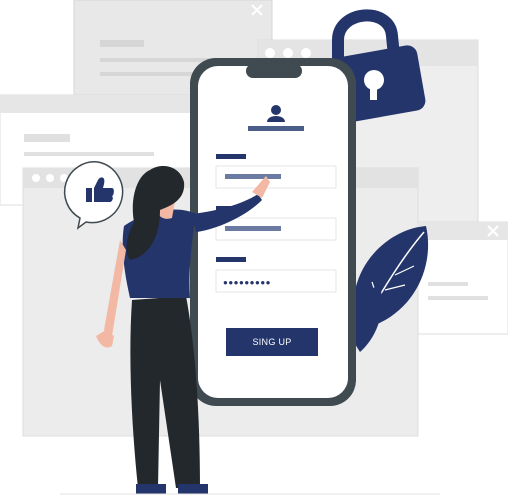 The height and width of the screenshot is (498, 508). What do you see at coordinates (276, 128) in the screenshot?
I see `profile-title-line` at bounding box center [276, 128].